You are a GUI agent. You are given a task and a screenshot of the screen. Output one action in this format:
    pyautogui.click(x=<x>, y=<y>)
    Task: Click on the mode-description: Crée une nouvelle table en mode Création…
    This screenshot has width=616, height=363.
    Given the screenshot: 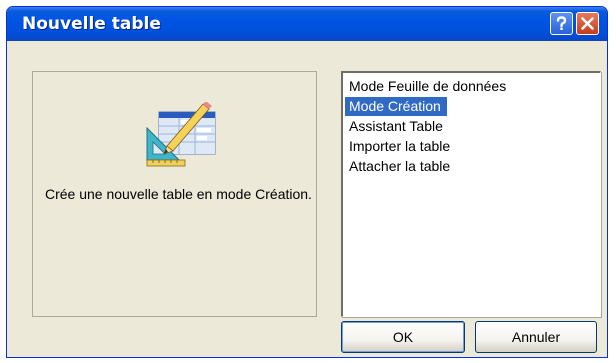 What is the action you would take?
    pyautogui.click(x=178, y=194)
    